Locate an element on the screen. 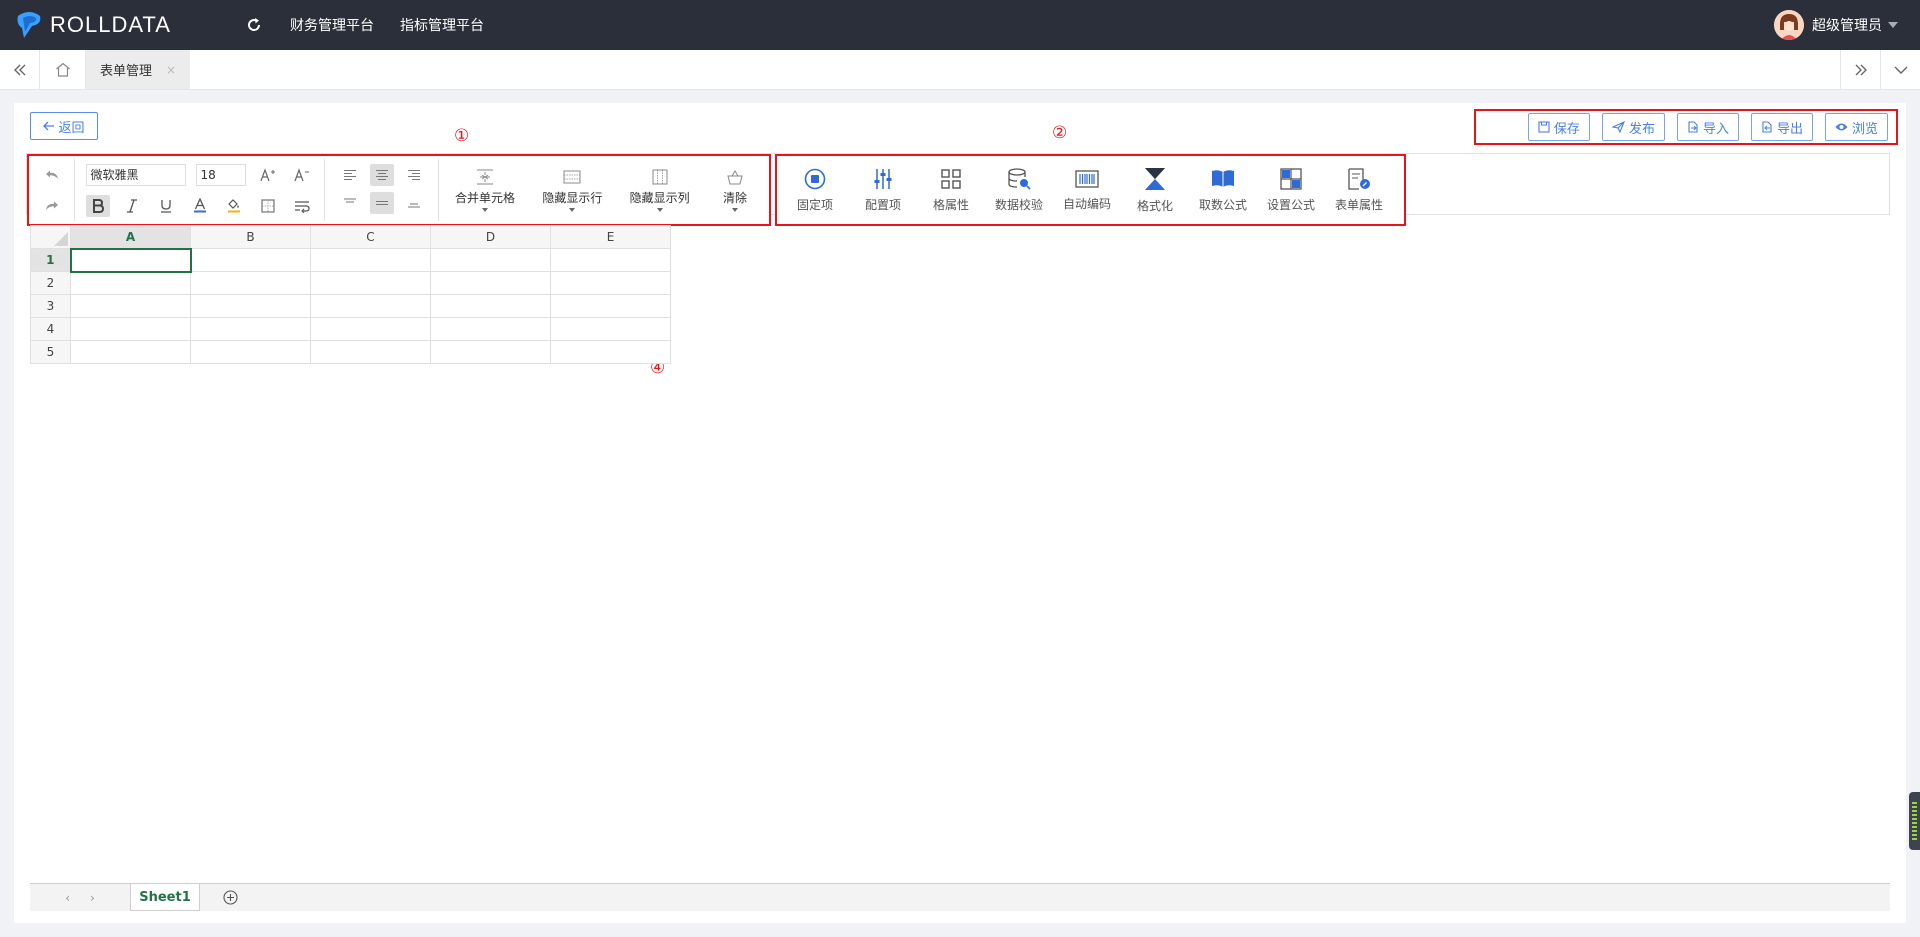  fixed-item-button: 固定项 is located at coordinates (815, 190).